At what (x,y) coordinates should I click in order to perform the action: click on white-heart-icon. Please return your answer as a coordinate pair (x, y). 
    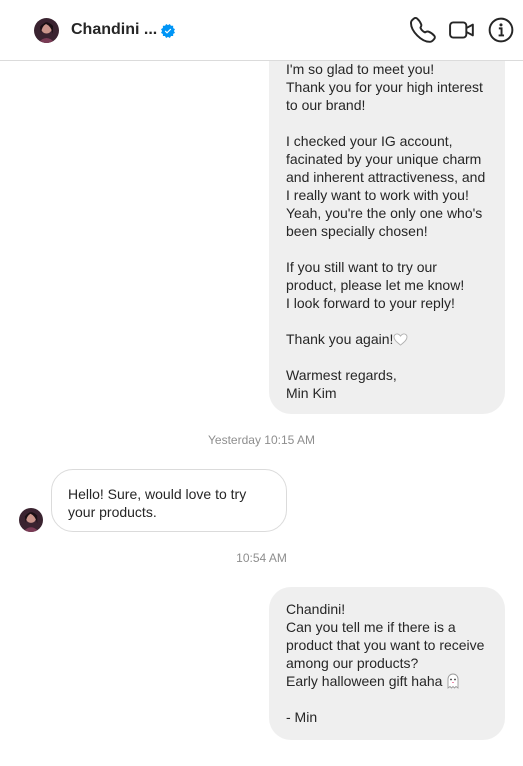
    Looking at the image, I should click on (400, 339).